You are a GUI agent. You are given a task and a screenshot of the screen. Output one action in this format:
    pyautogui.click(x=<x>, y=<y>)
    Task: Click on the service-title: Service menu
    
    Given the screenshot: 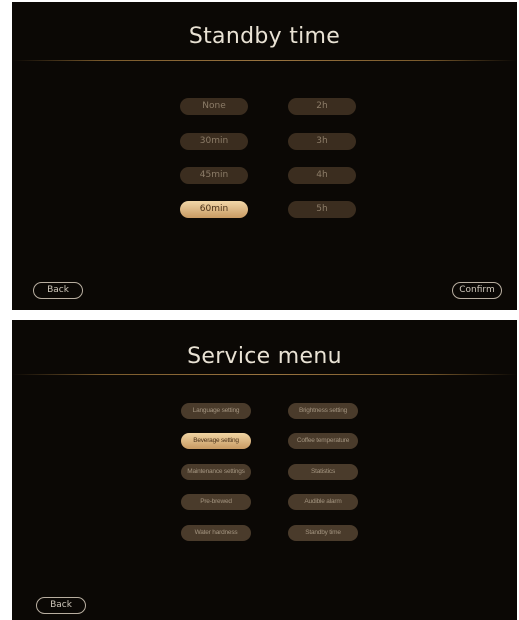 What is the action you would take?
    pyautogui.click(x=264, y=356)
    